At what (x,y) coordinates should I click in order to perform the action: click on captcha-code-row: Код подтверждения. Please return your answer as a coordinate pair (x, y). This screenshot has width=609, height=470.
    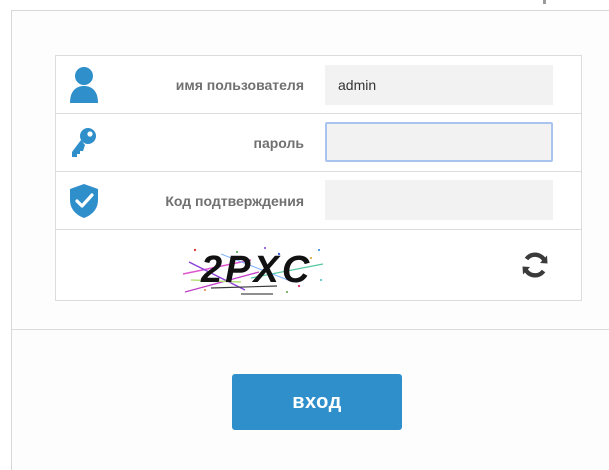
    Looking at the image, I should click on (318, 201).